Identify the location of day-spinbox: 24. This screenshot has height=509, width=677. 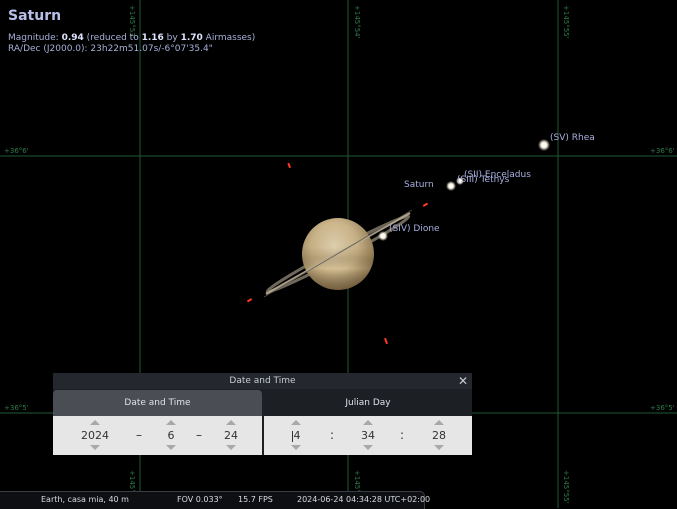
(231, 435).